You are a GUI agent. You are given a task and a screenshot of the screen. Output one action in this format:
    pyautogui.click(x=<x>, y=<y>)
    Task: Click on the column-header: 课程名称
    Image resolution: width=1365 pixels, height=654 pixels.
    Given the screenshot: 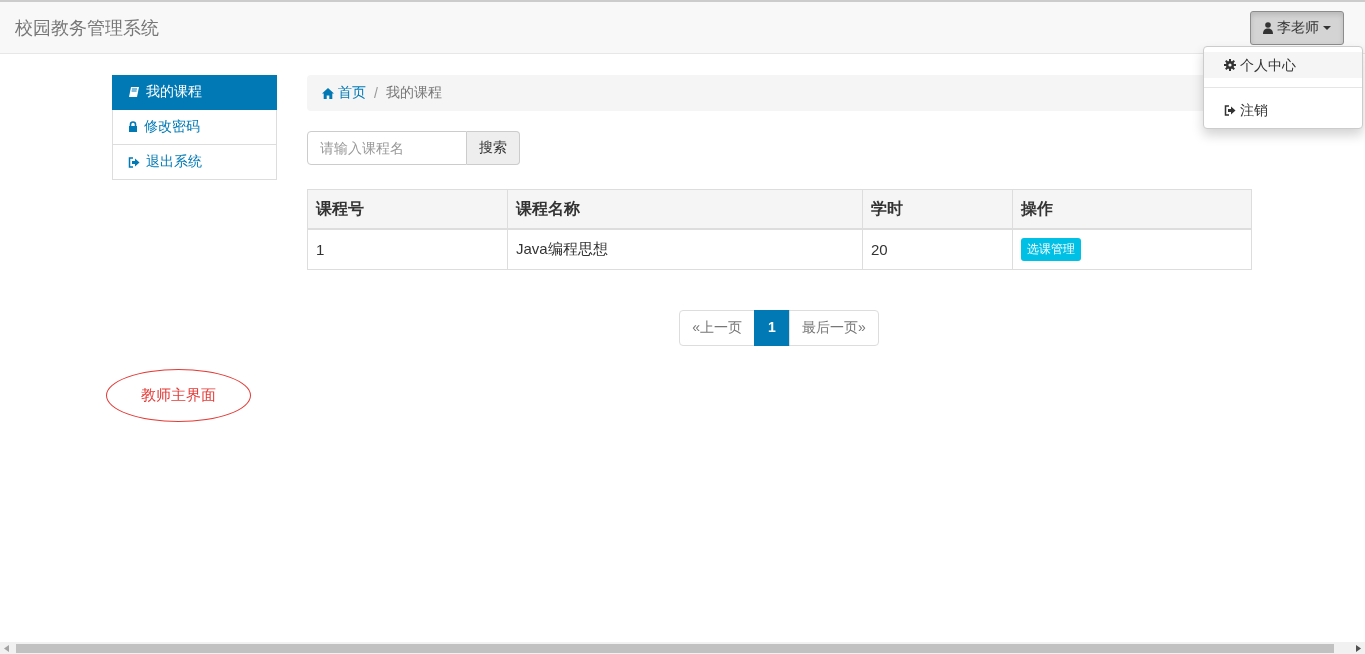 What is the action you would take?
    pyautogui.click(x=685, y=209)
    